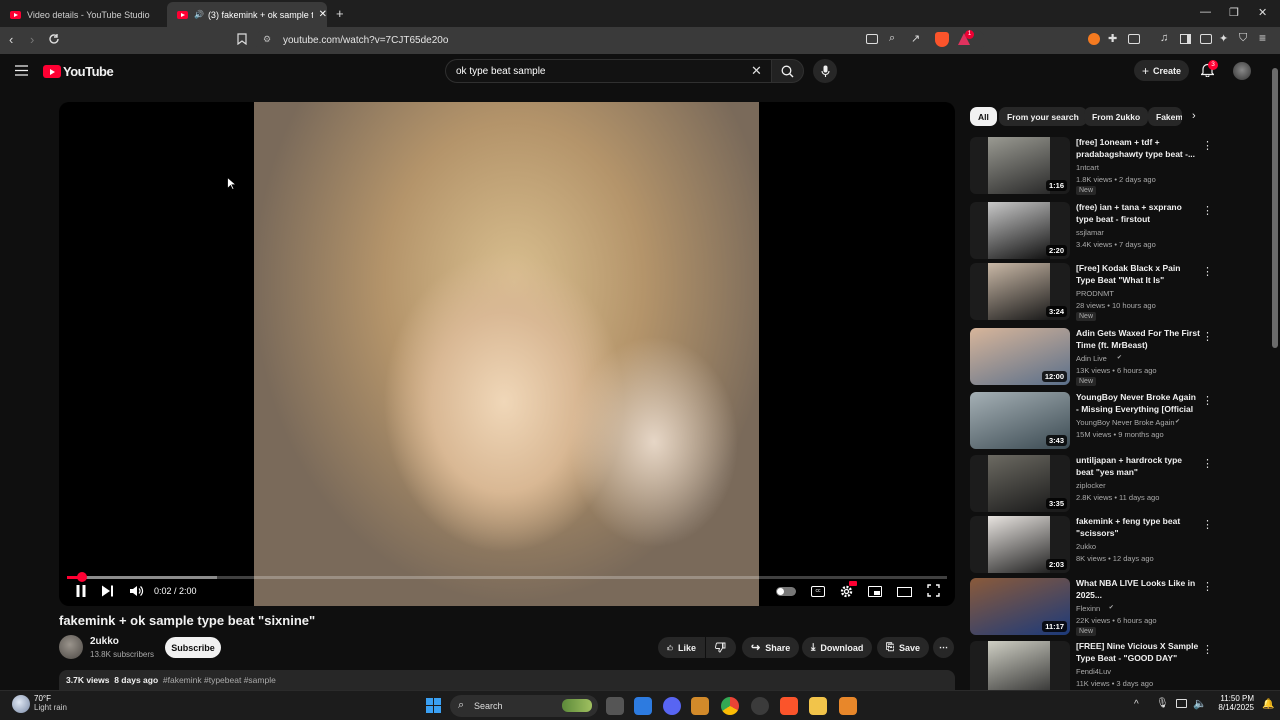 The width and height of the screenshot is (1280, 720). What do you see at coordinates (32, 39) in the screenshot?
I see `forward-button: ›` at bounding box center [32, 39].